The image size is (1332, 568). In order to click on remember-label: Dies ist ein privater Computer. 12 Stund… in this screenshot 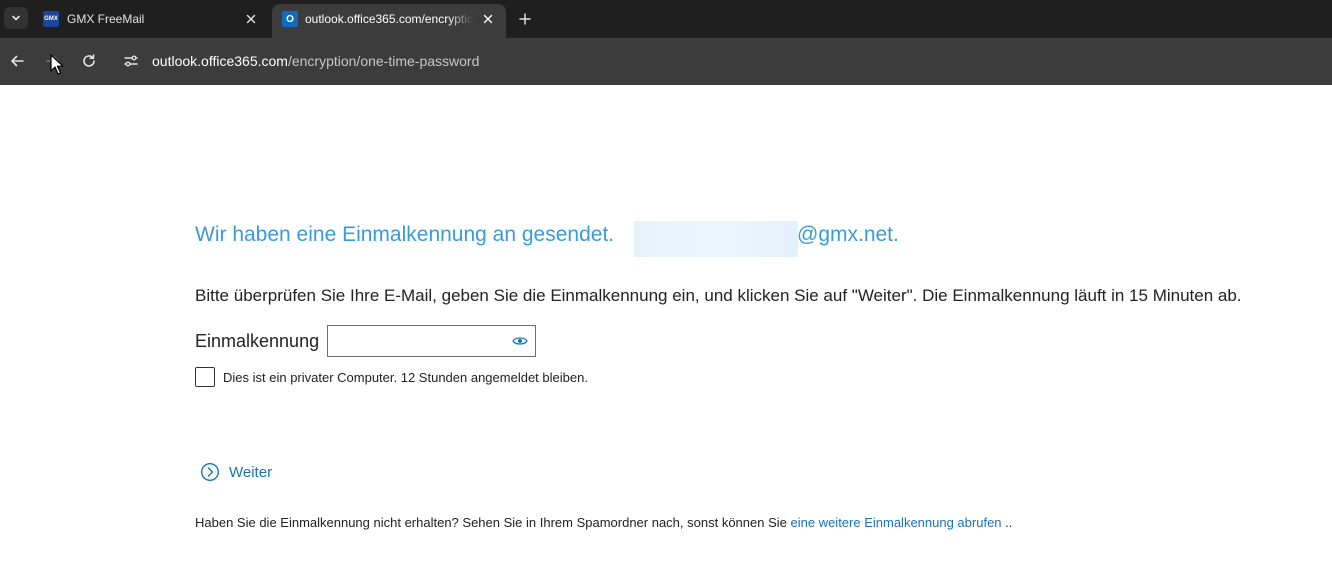, I will do `click(405, 377)`.